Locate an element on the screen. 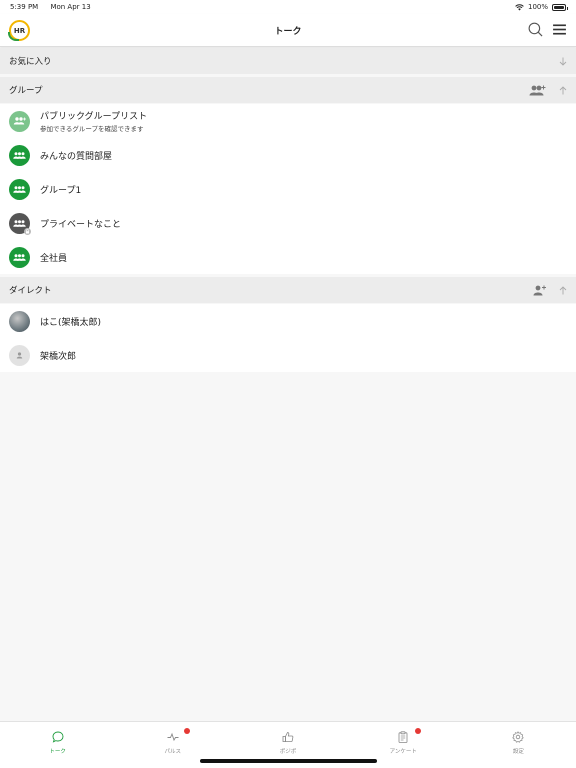 The width and height of the screenshot is (576, 768). private-group-icon is located at coordinates (20, 223).